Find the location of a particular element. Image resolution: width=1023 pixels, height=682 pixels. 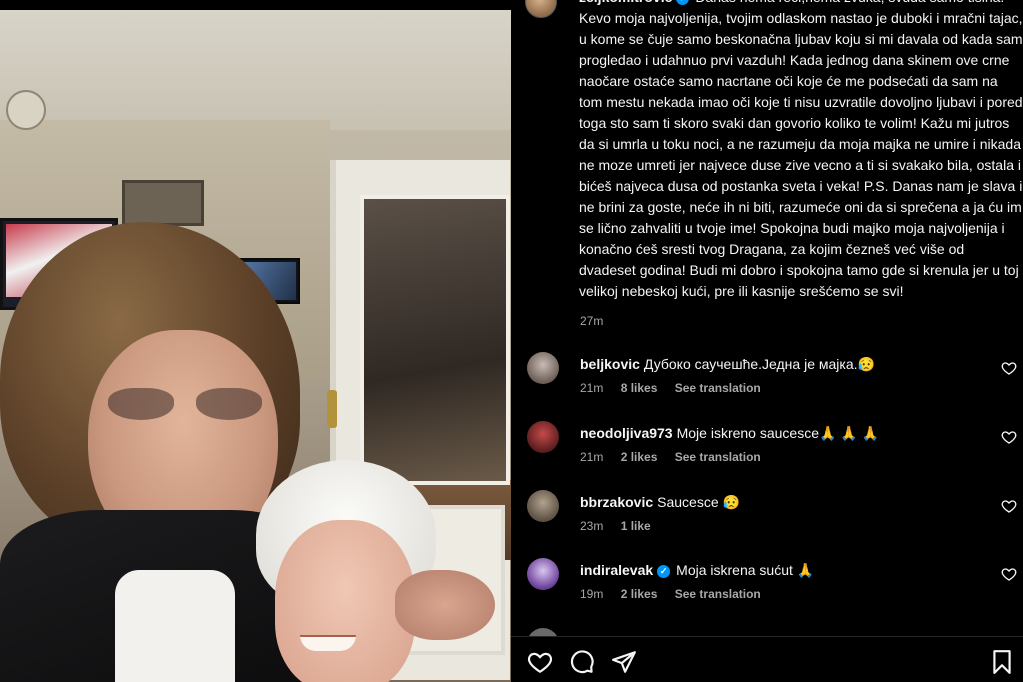

bookmark-icon is located at coordinates (1002, 662).